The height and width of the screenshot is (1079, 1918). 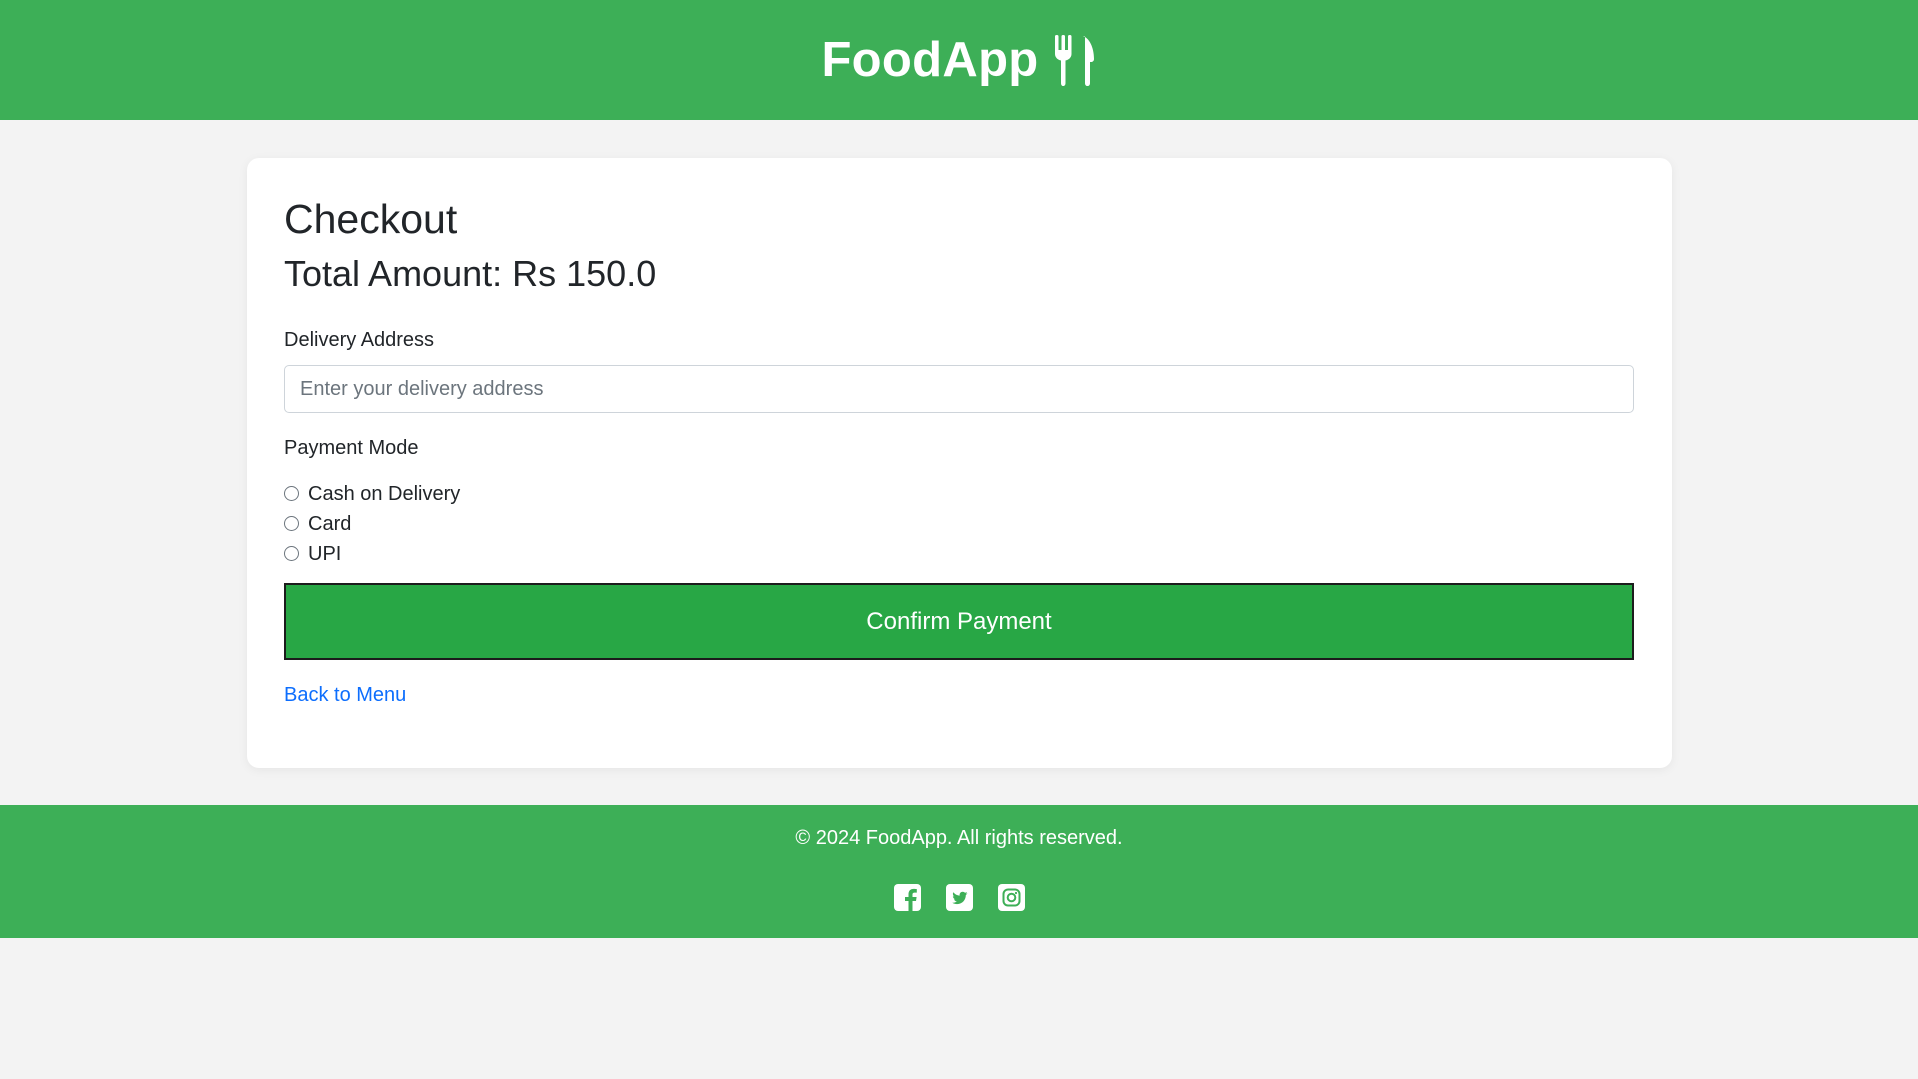 I want to click on instagram-icon, so click(x=1011, y=897).